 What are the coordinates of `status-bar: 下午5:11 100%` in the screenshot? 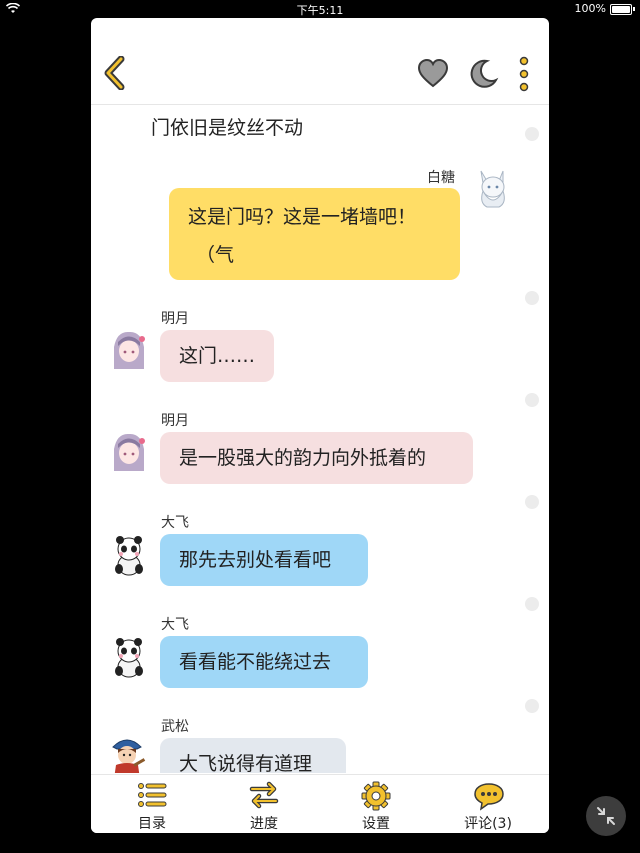 It's located at (320, 9).